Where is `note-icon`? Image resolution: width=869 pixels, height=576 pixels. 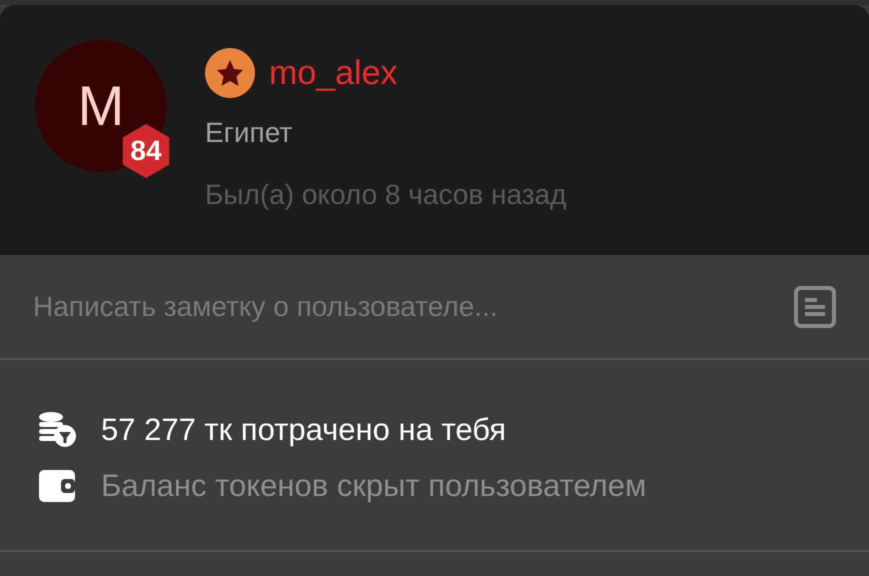 note-icon is located at coordinates (815, 307).